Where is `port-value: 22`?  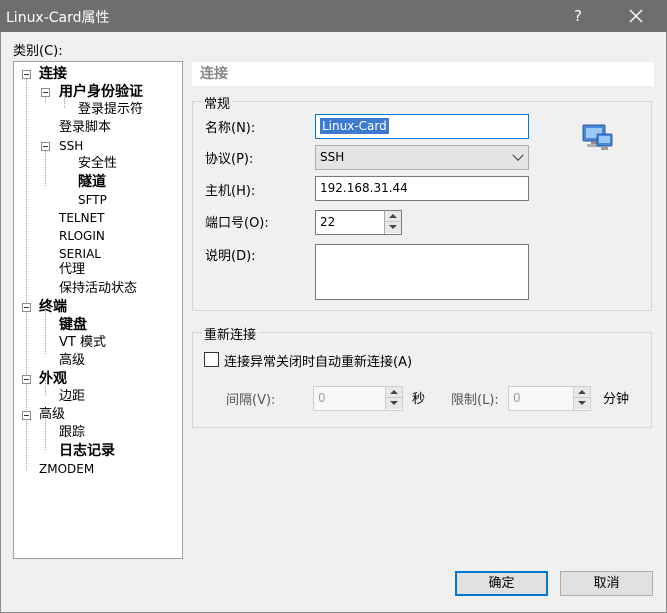 port-value: 22 is located at coordinates (328, 222).